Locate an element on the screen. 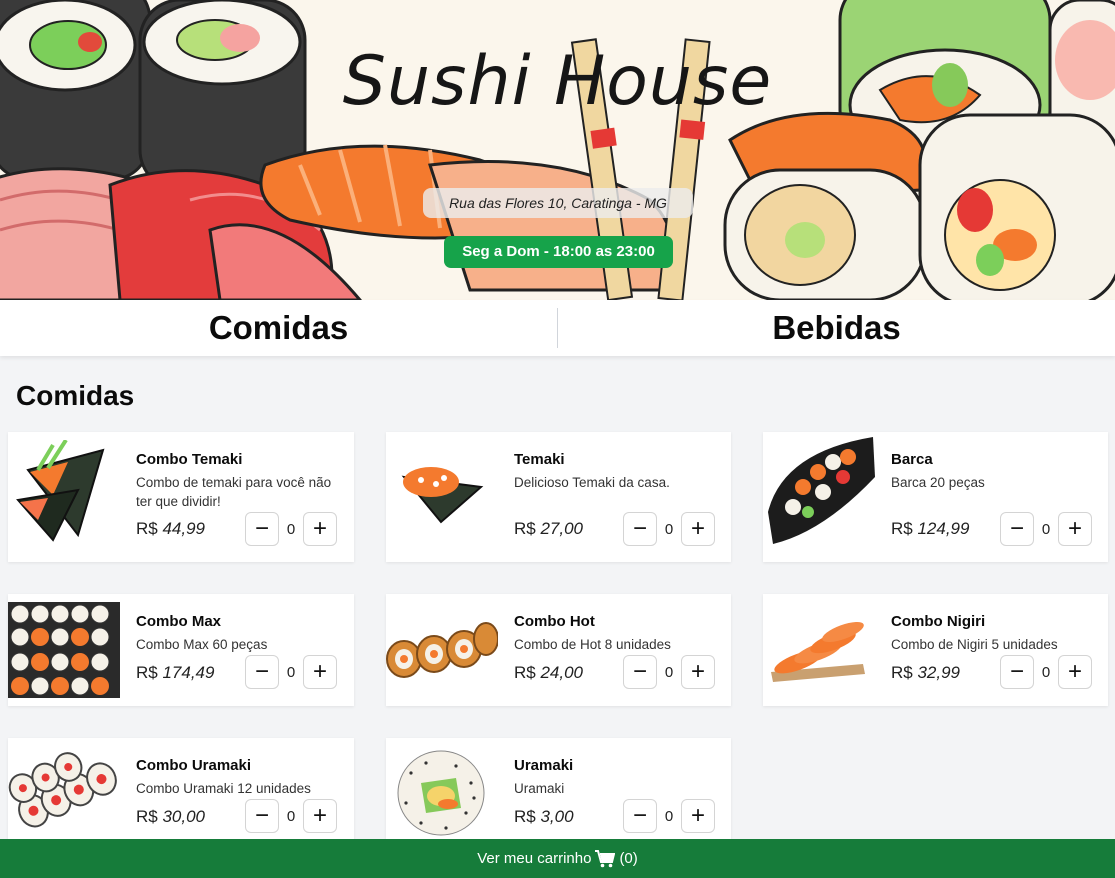  product-description: Combo de Nigiri 5 unidades is located at coordinates (974, 644).